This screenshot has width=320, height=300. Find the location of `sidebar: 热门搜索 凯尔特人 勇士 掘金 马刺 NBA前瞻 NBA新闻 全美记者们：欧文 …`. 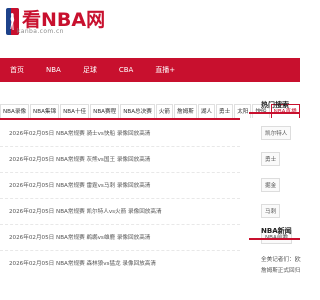

sidebar: 热门搜索 凯尔特人 勇士 掘金 马刺 NBA前瞻 NBA新闻 全美记者们：欧文 … is located at coordinates (275, 198).